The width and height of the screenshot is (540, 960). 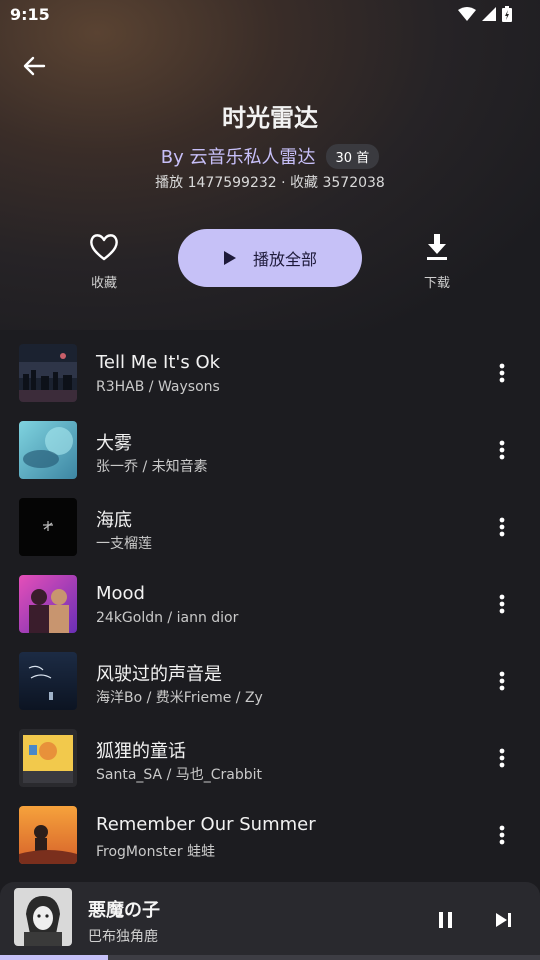 What do you see at coordinates (352, 156) in the screenshot?
I see `track-count-badge: 30 首` at bounding box center [352, 156].